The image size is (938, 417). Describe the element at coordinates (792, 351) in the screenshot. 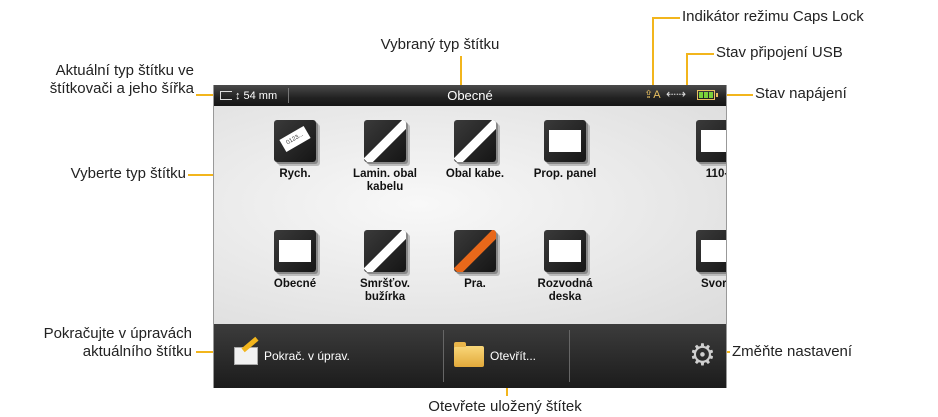

I see `callout-change-settings: Změňte nastavení` at that location.